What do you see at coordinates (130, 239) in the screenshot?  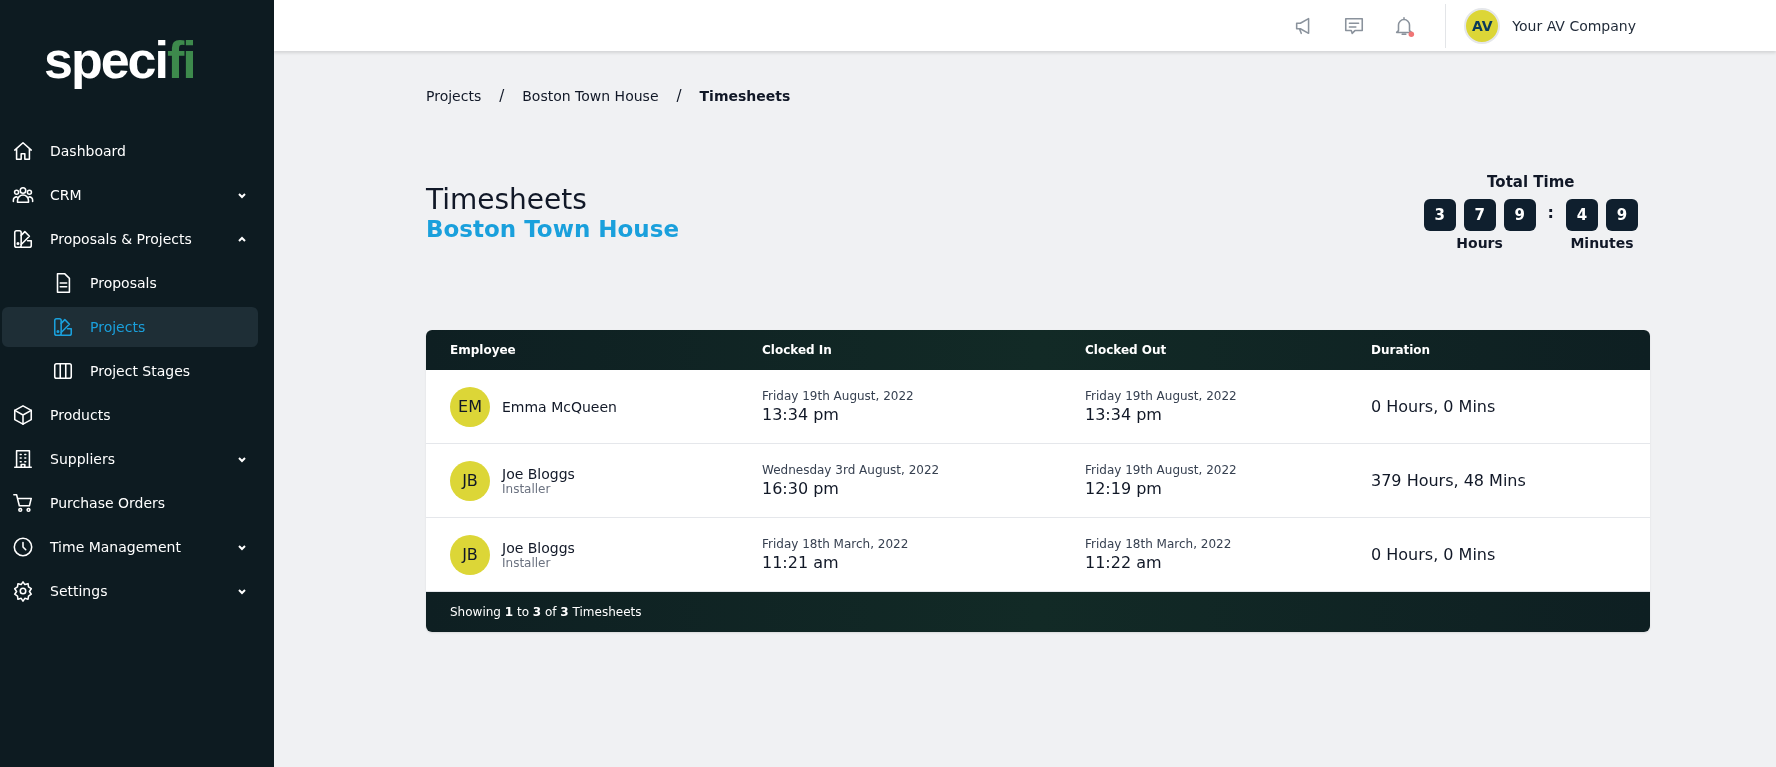 I see `sidebar-item: Proposals & Projects` at bounding box center [130, 239].